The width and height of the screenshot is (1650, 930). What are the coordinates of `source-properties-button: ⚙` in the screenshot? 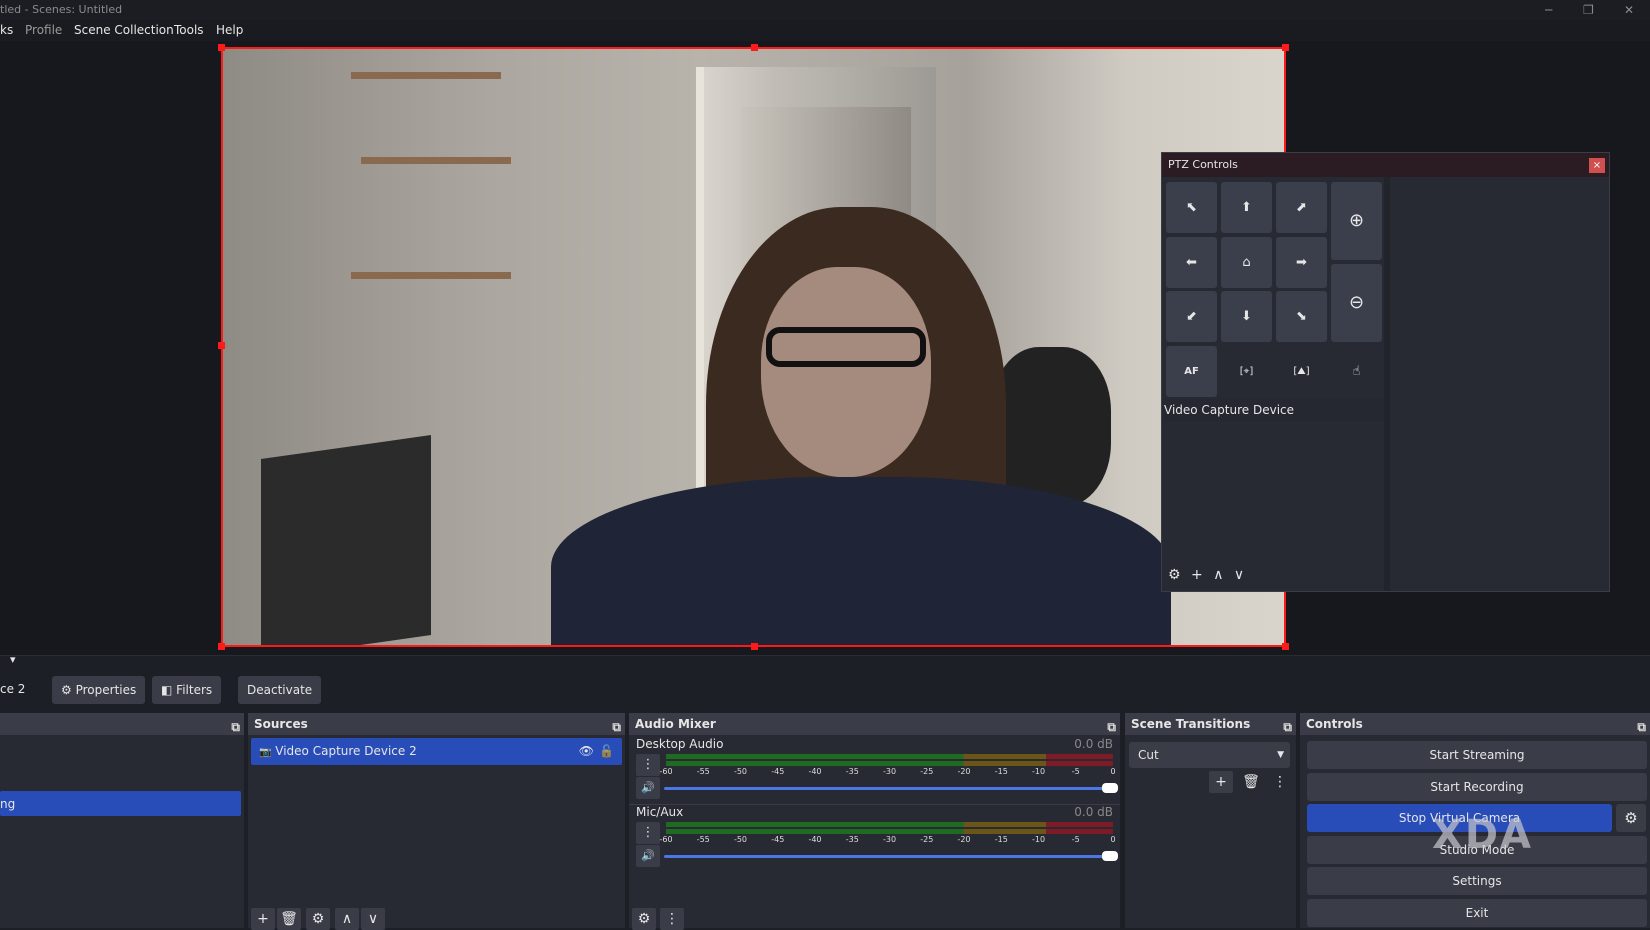 It's located at (318, 919).